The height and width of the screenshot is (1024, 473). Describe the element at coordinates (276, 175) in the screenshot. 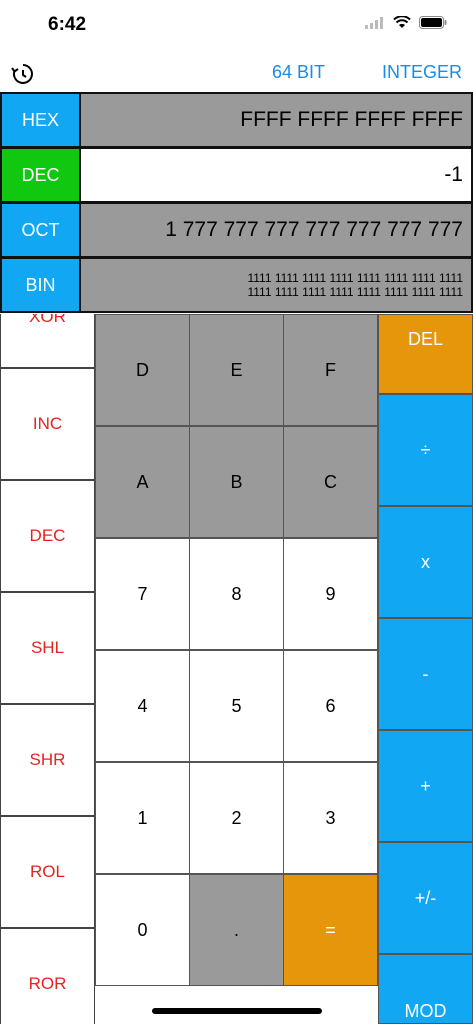

I see `dec-value: -1` at that location.